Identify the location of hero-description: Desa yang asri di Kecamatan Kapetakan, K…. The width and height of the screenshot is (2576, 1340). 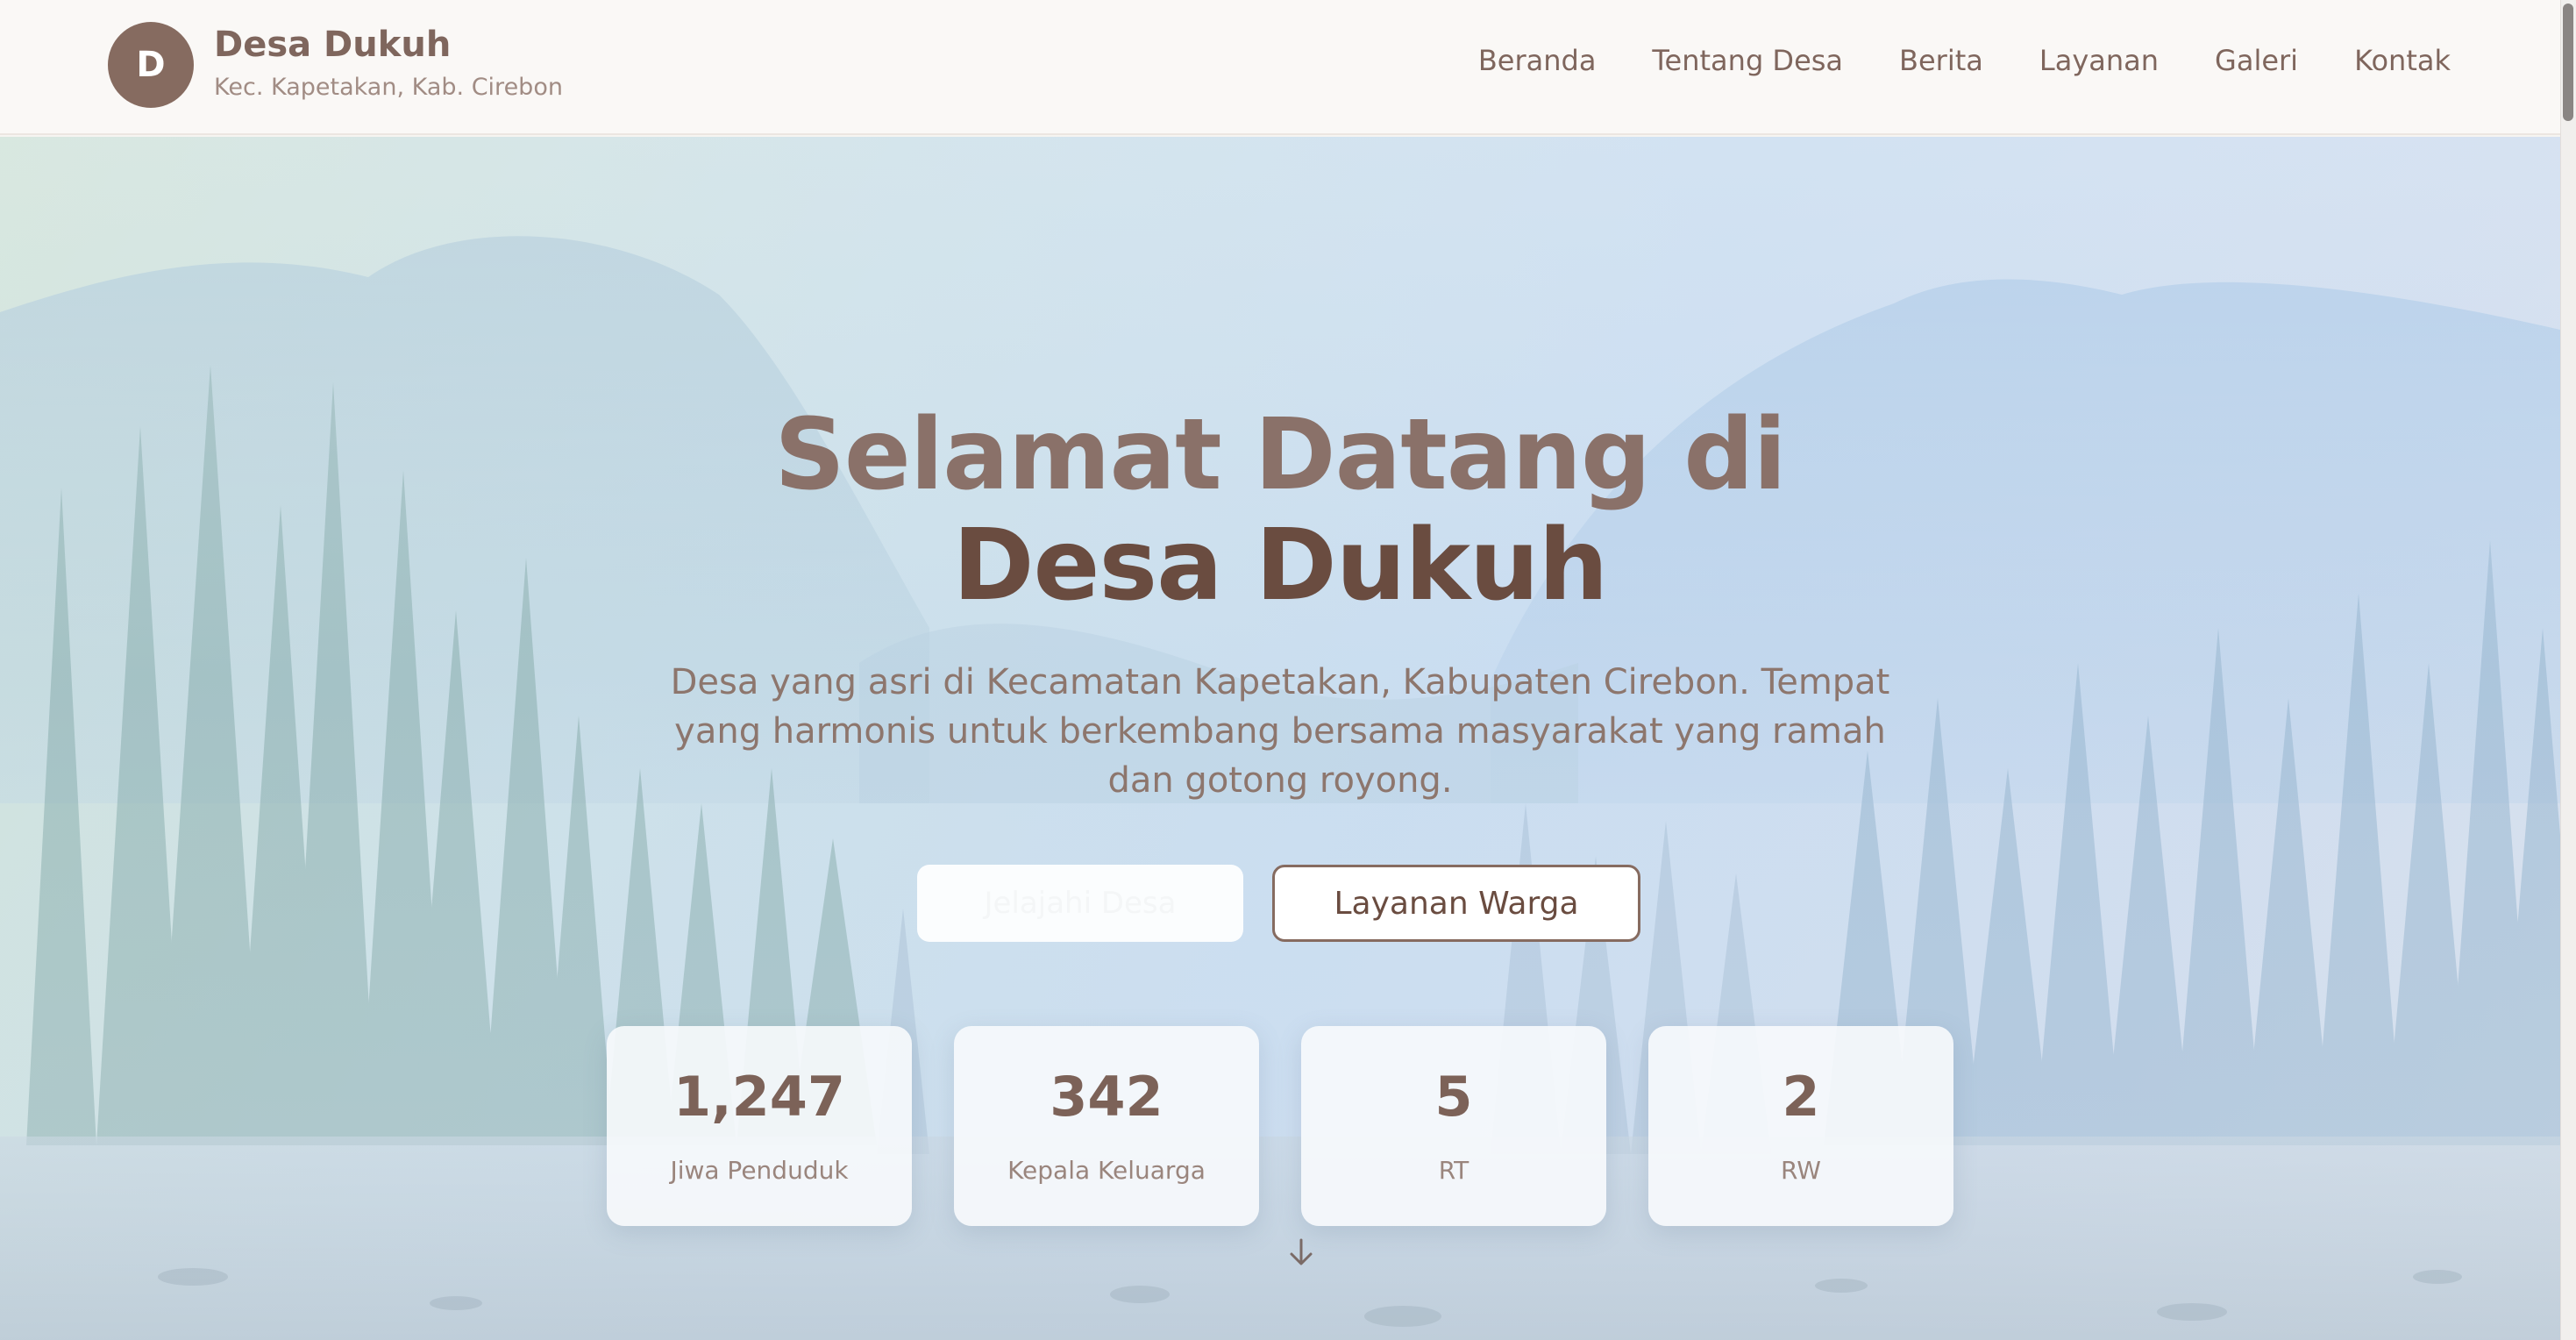
(1280, 731).